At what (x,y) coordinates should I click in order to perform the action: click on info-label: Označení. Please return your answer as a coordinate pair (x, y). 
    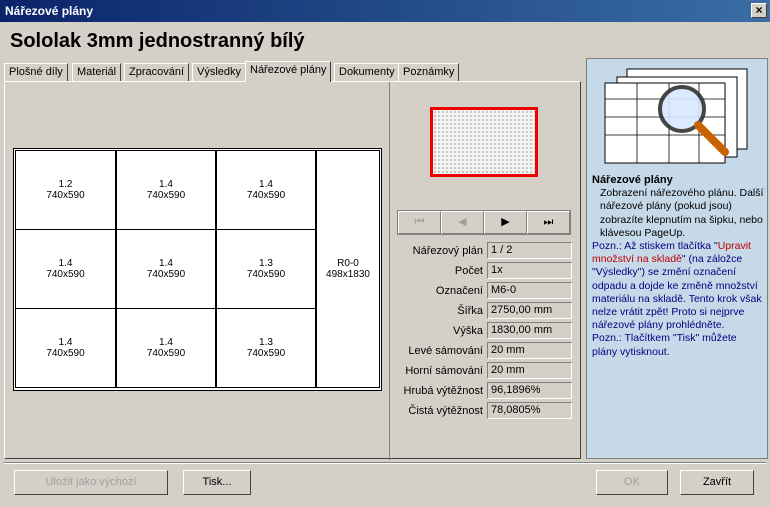
    Looking at the image, I should click on (459, 291).